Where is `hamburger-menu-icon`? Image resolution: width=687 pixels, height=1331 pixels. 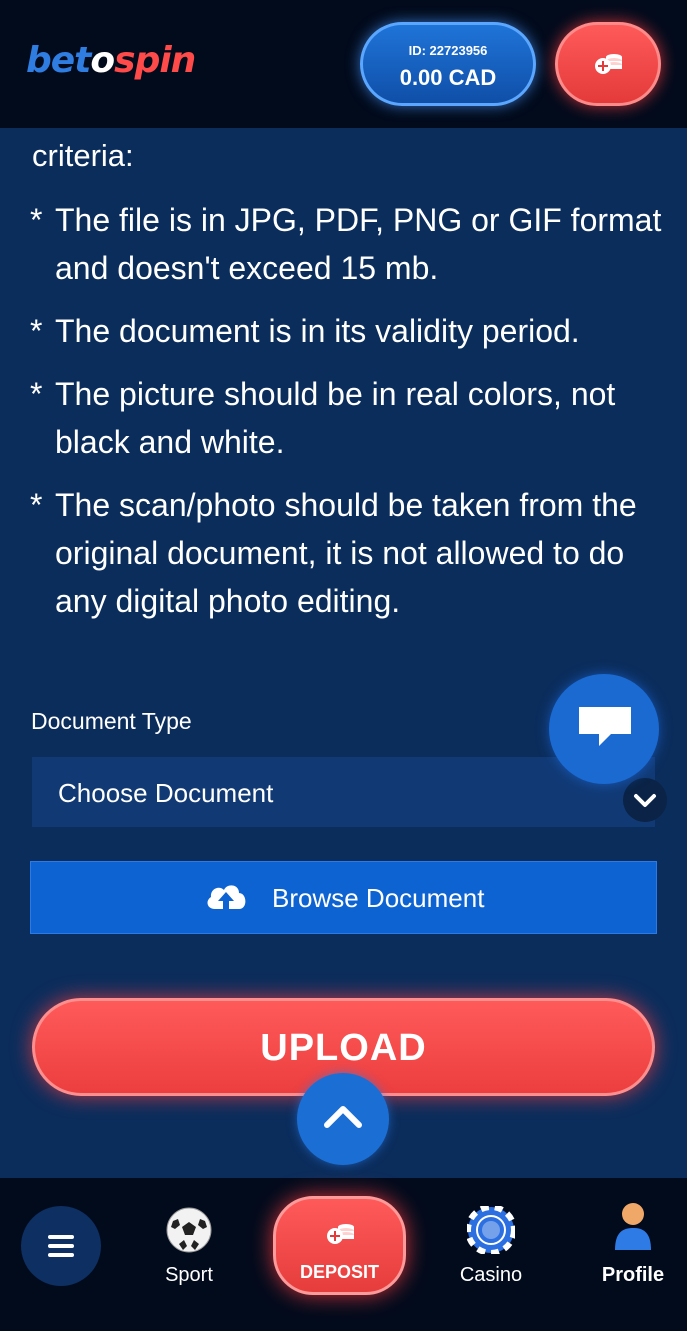 hamburger-menu-icon is located at coordinates (61, 1246).